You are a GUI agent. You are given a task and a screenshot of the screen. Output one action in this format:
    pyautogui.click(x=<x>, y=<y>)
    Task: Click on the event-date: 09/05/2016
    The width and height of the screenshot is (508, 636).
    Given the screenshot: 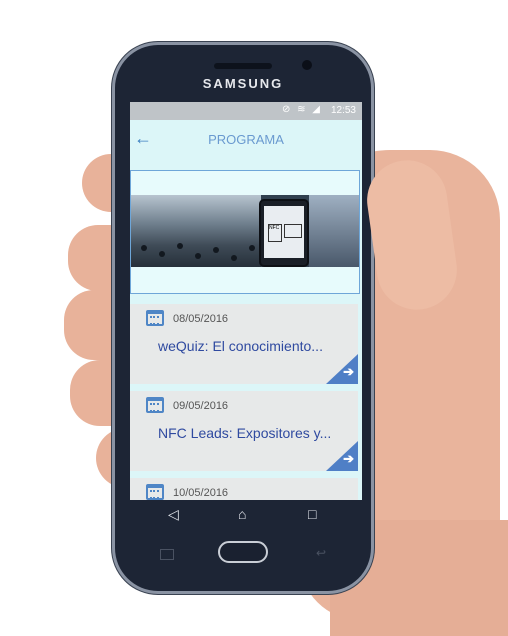 What is the action you would take?
    pyautogui.click(x=201, y=406)
    